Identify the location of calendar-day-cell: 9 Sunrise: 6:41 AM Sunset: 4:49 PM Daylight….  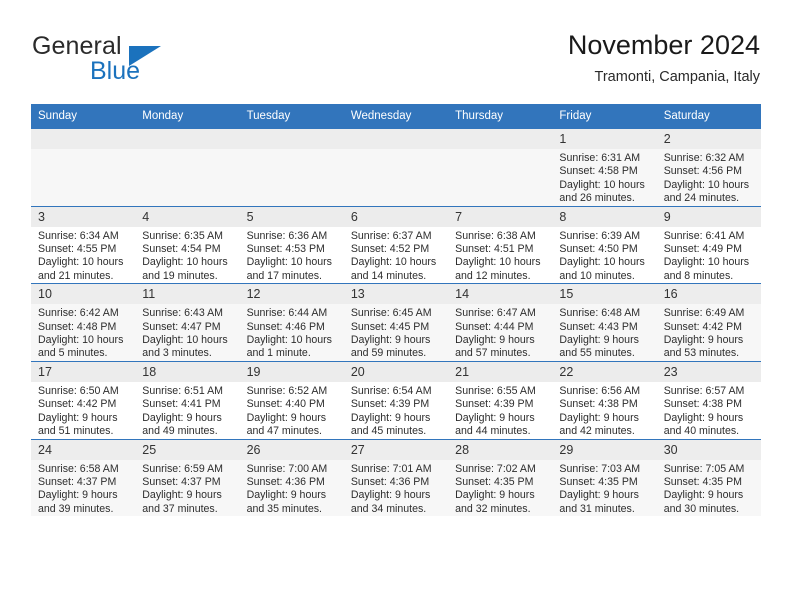
(708, 244).